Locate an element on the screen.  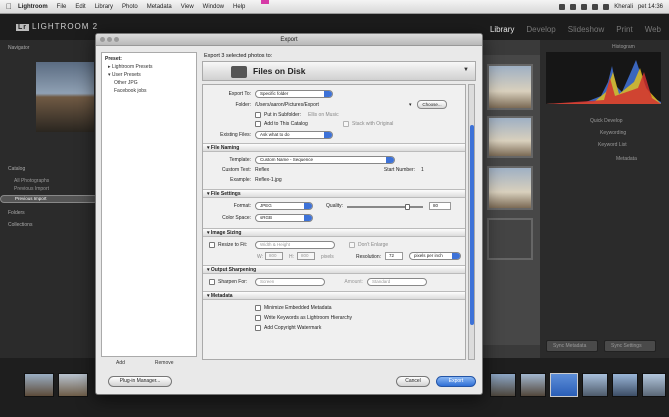
collections-header: Collections is located at coordinates (20, 225).